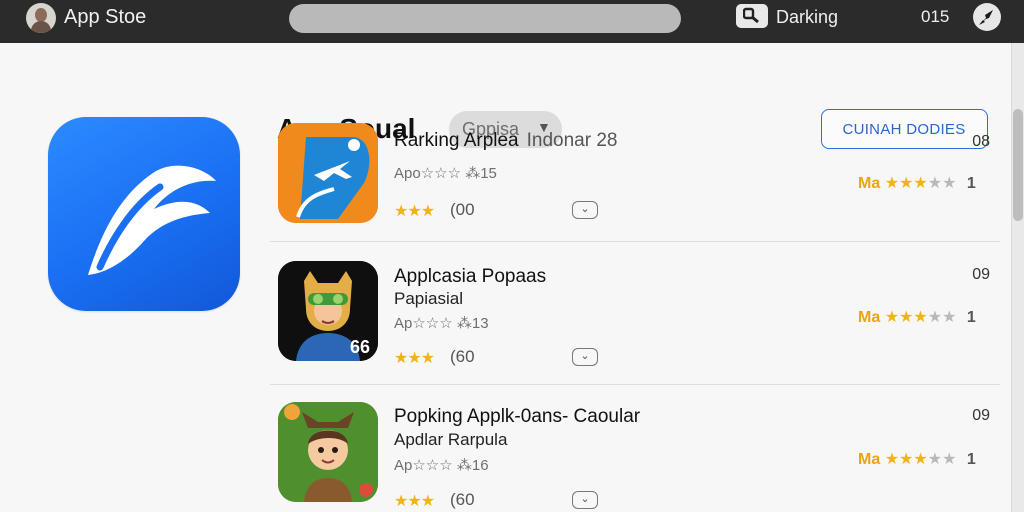  What do you see at coordinates (1018, 165) in the screenshot?
I see `scrollbar-thumb` at bounding box center [1018, 165].